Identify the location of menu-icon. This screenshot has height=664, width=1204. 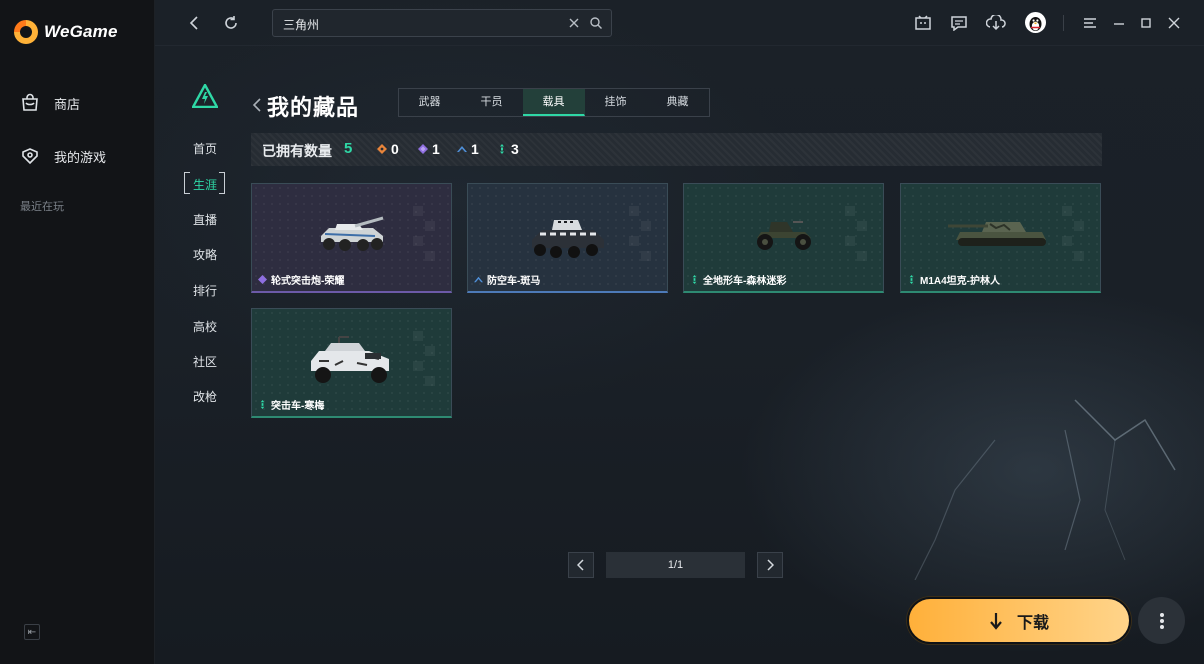
(1090, 23).